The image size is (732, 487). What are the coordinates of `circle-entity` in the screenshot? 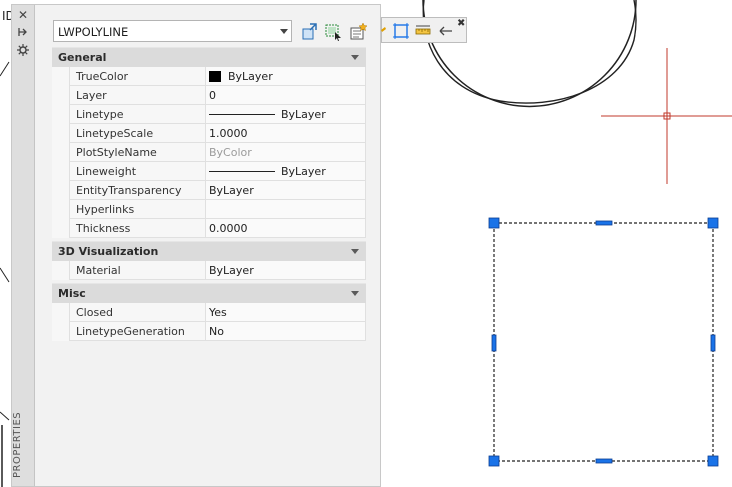 It's located at (529, 54).